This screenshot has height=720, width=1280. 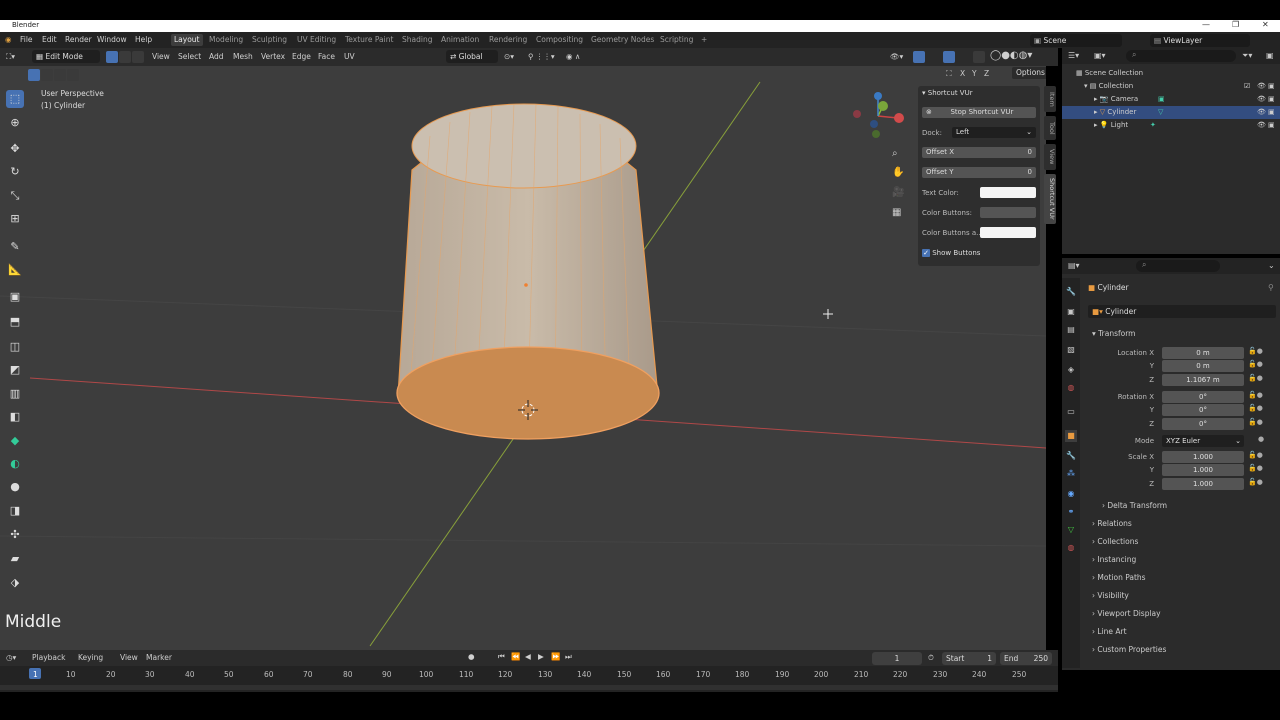 I want to click on relations-panel: › Relations, so click(x=1112, y=523).